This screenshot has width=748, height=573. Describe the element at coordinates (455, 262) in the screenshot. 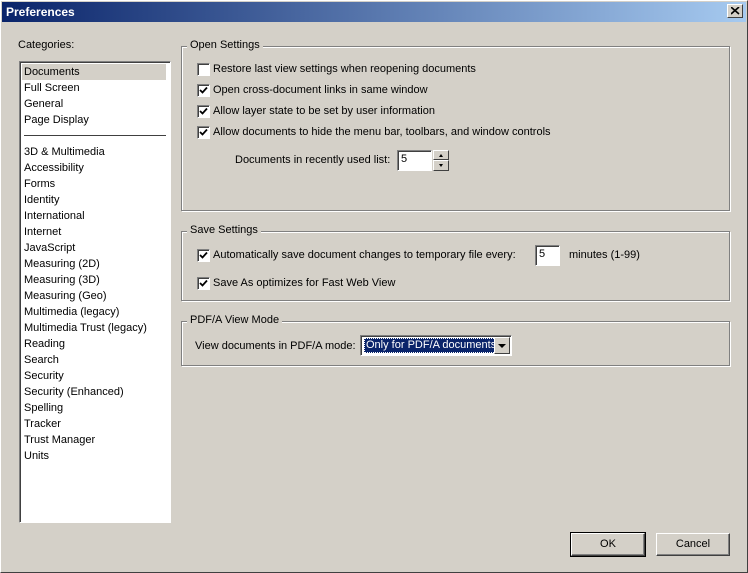

I see `save-settings-group: Save Settings` at that location.